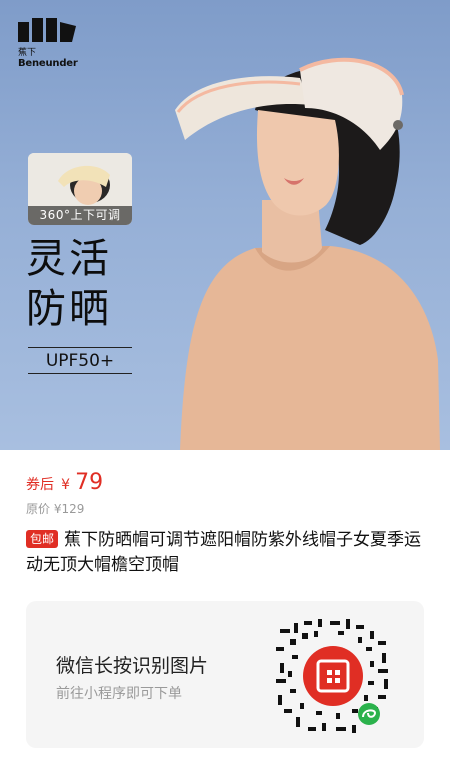  What do you see at coordinates (27, 53) in the screenshot?
I see `brand-name-cn: 蕉下` at bounding box center [27, 53].